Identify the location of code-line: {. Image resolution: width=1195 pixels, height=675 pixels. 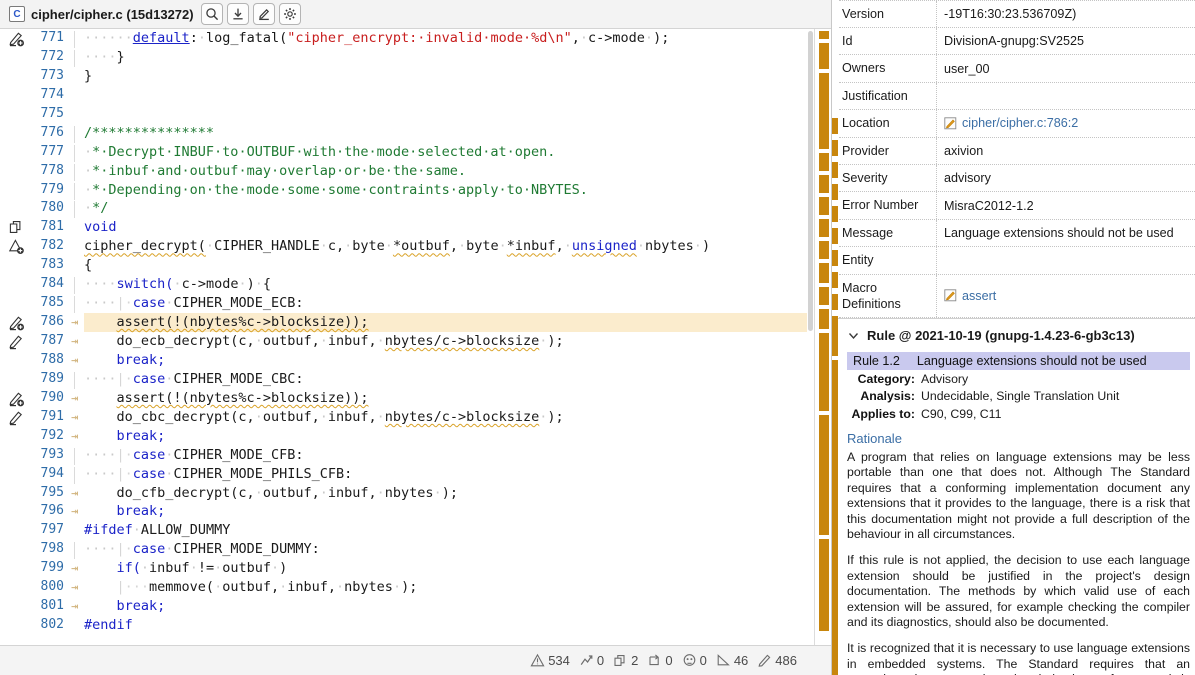
(457, 265).